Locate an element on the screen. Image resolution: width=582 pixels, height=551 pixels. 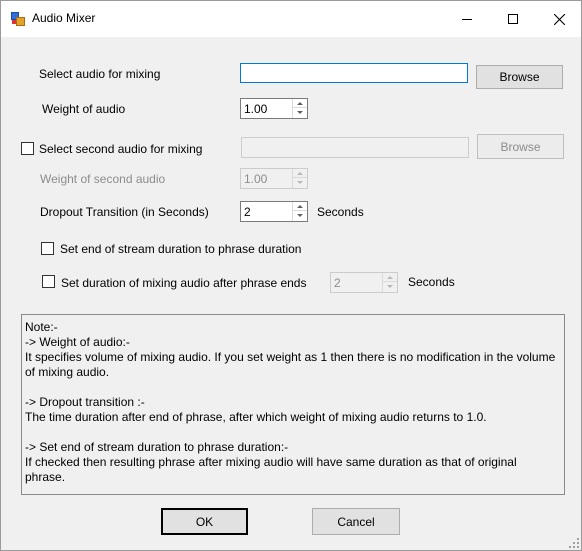
mix-duration-unit-label: Seconds is located at coordinates (431, 282).